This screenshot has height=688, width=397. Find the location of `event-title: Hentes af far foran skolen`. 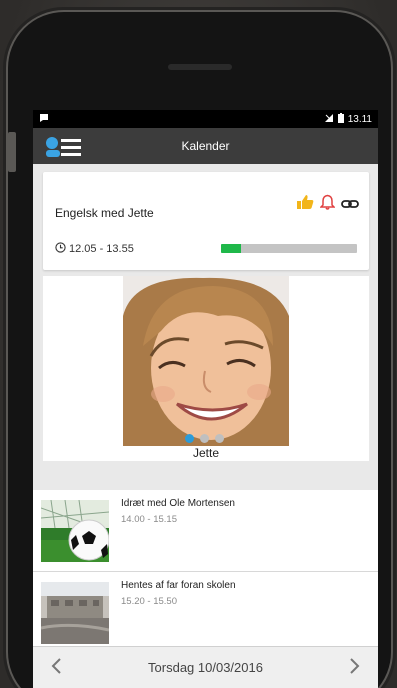

event-title: Hentes af far foran skolen is located at coordinates (178, 585).